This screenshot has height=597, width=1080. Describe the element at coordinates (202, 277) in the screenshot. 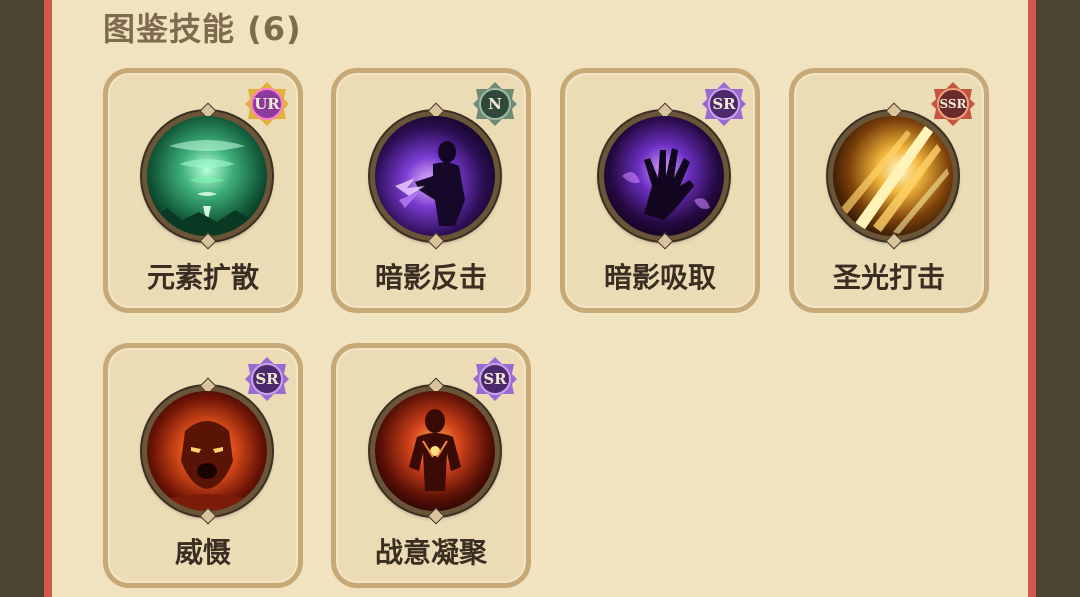

I see `skill-name: 元素扩散` at that location.